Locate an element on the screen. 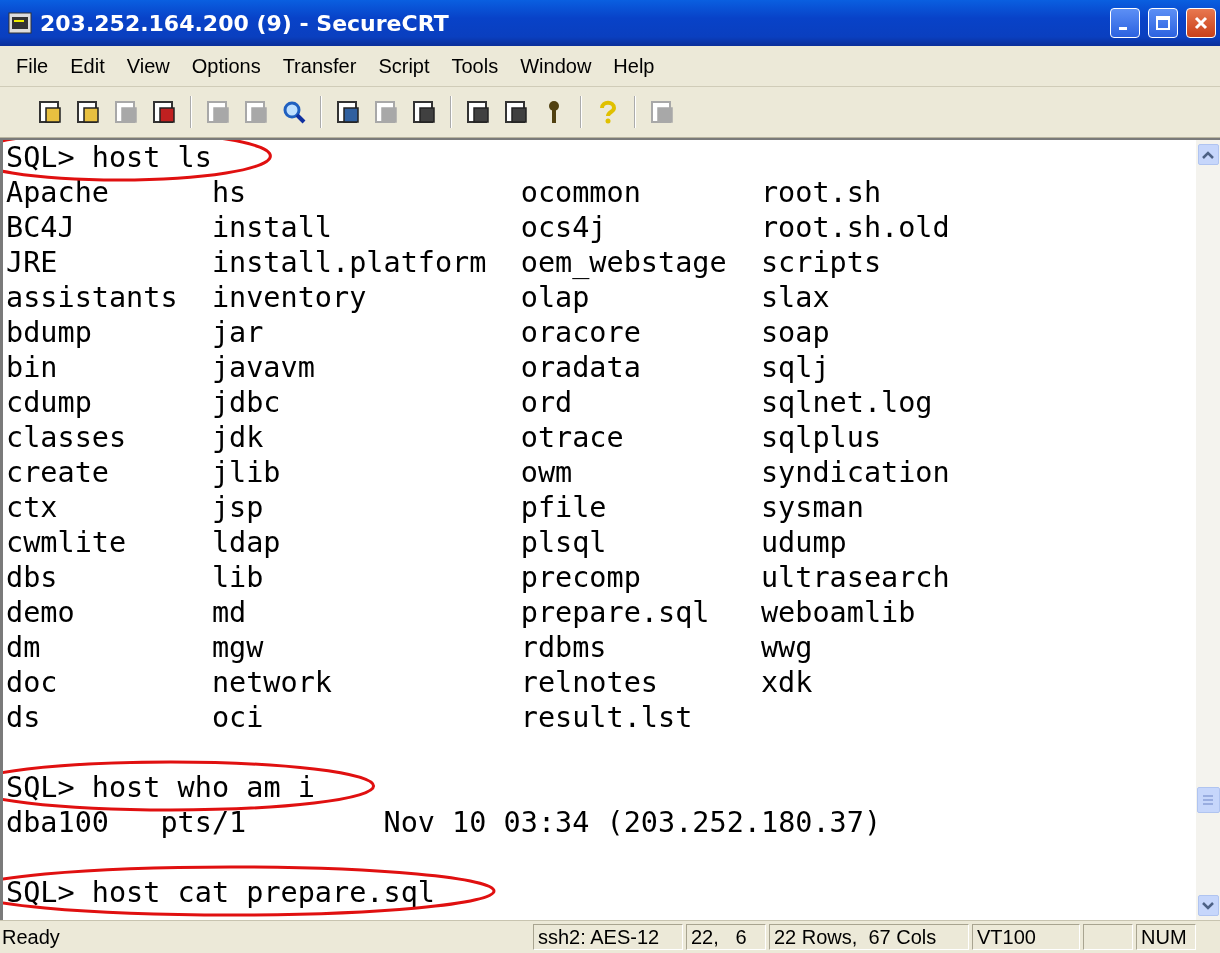 The image size is (1220, 953). menu-item: Options is located at coordinates (227, 66).